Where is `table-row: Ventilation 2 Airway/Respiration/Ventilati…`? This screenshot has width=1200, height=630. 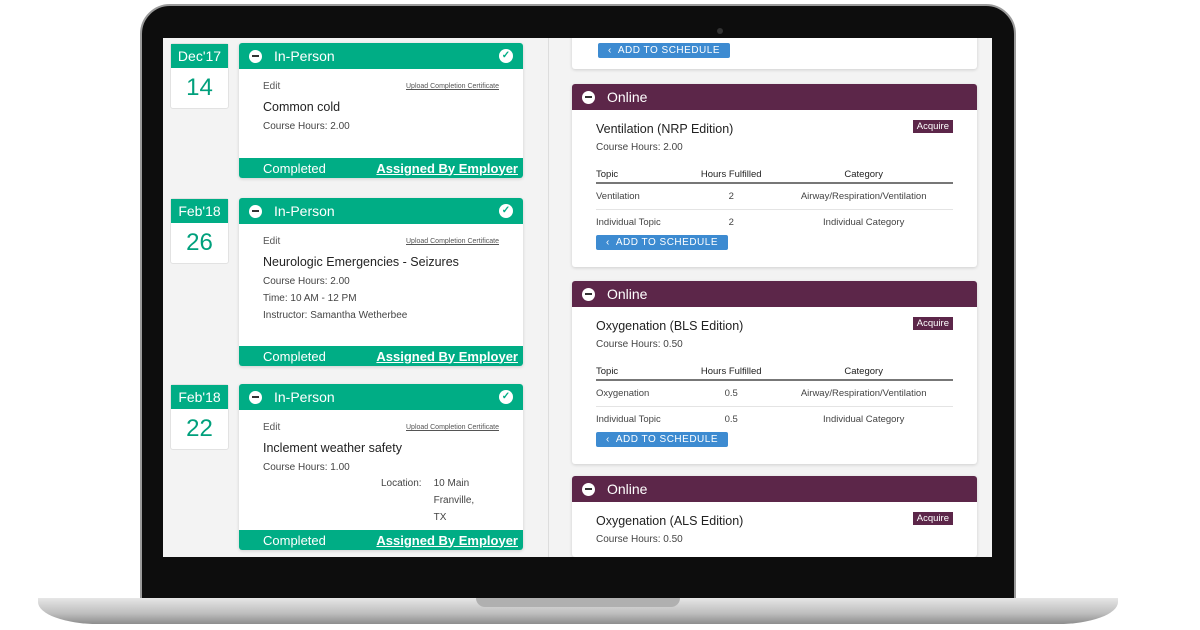
table-row: Ventilation 2 Airway/Respiration/Ventilati… is located at coordinates (774, 196).